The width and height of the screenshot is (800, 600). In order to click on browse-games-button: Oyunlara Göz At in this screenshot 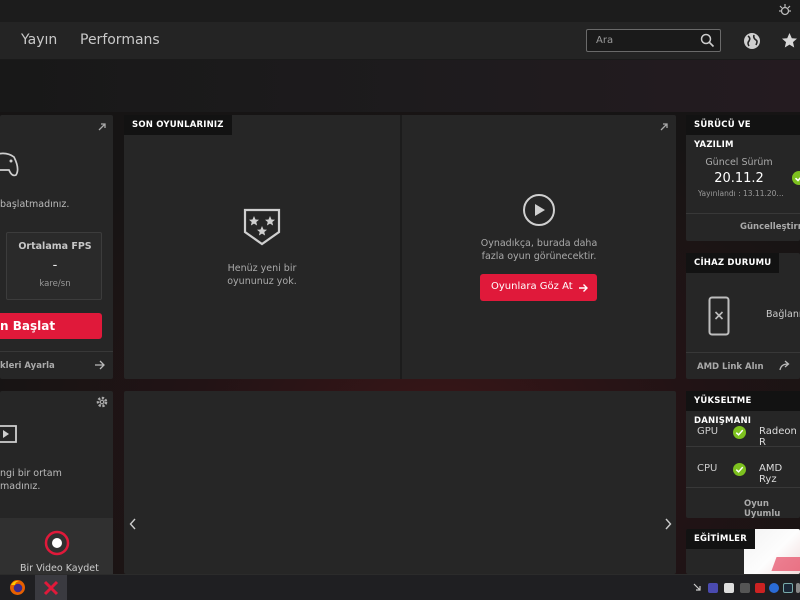, I will do `click(538, 287)`.